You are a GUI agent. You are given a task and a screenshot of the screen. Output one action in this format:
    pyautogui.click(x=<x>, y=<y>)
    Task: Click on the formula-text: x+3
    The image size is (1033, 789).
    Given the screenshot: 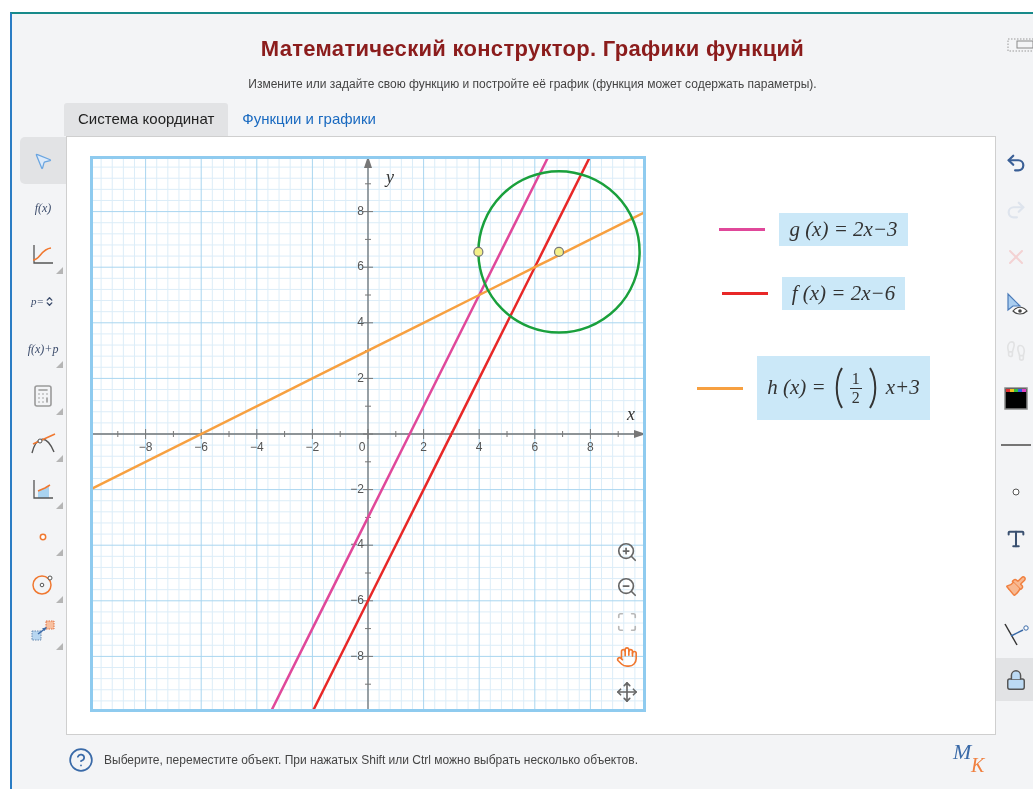 What is the action you would take?
    pyautogui.click(x=902, y=388)
    